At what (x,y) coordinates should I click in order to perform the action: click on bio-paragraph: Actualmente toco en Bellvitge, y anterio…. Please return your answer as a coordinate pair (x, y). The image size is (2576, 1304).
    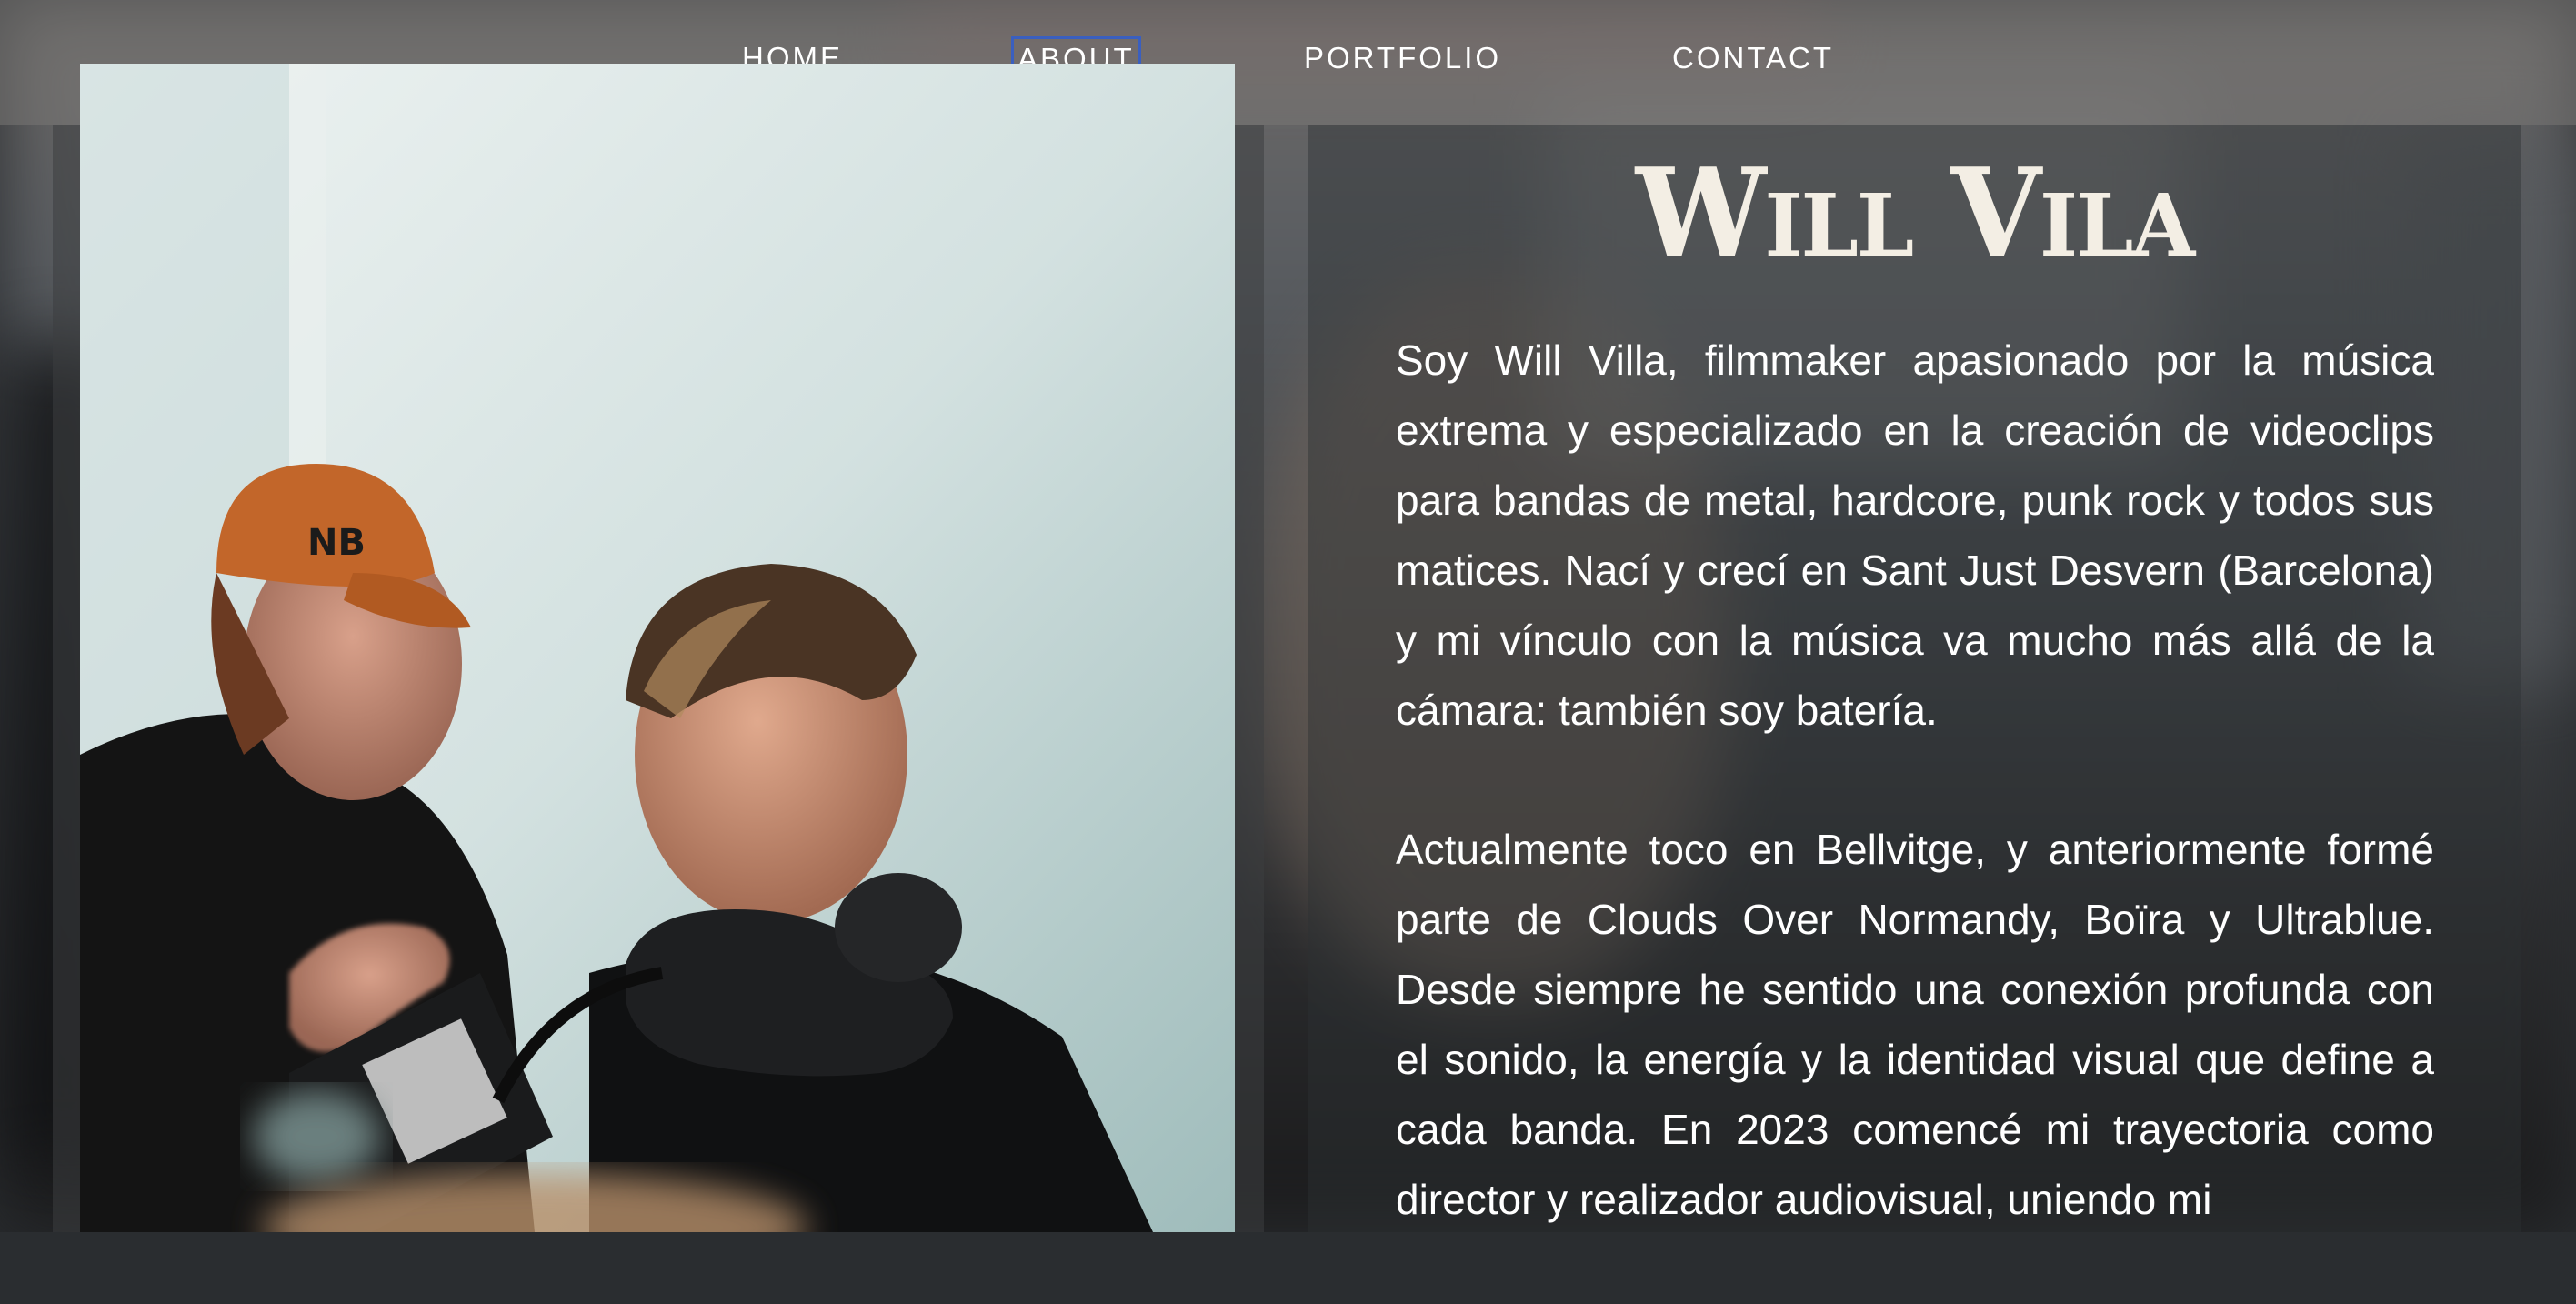
    Looking at the image, I should click on (1915, 1024).